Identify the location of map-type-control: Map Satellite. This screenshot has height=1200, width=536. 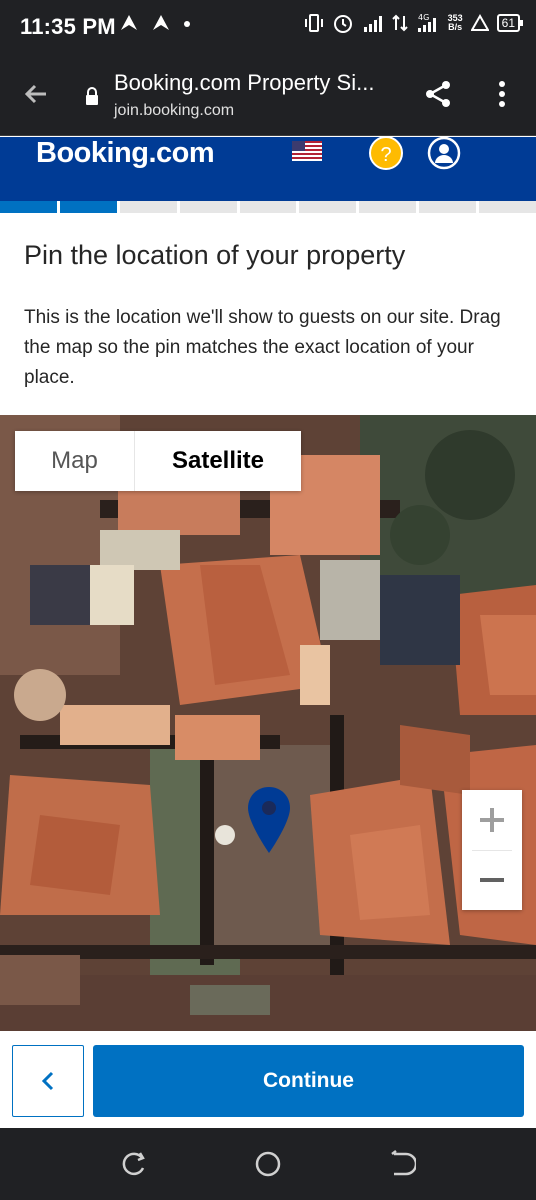
(158, 461).